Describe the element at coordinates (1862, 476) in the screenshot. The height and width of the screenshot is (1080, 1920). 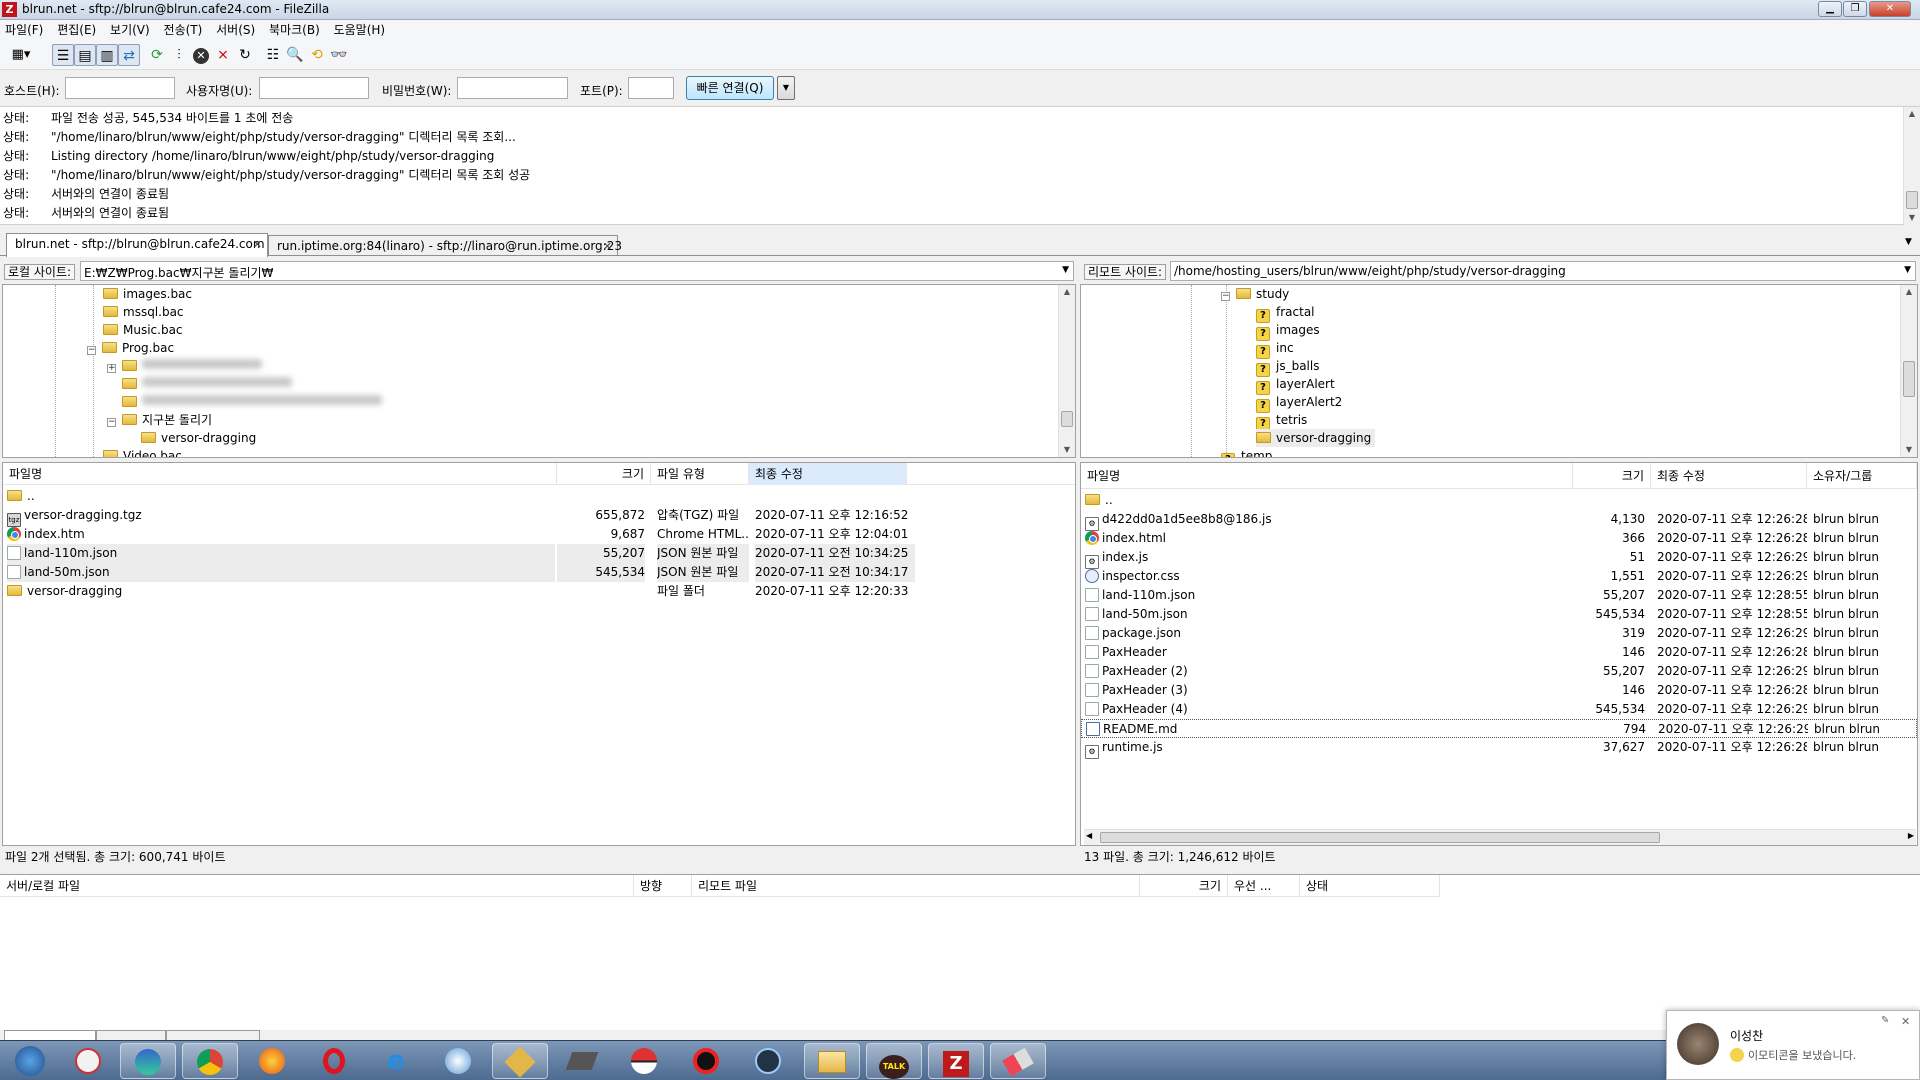
I see `col-owner: 소유자/그룹` at that location.